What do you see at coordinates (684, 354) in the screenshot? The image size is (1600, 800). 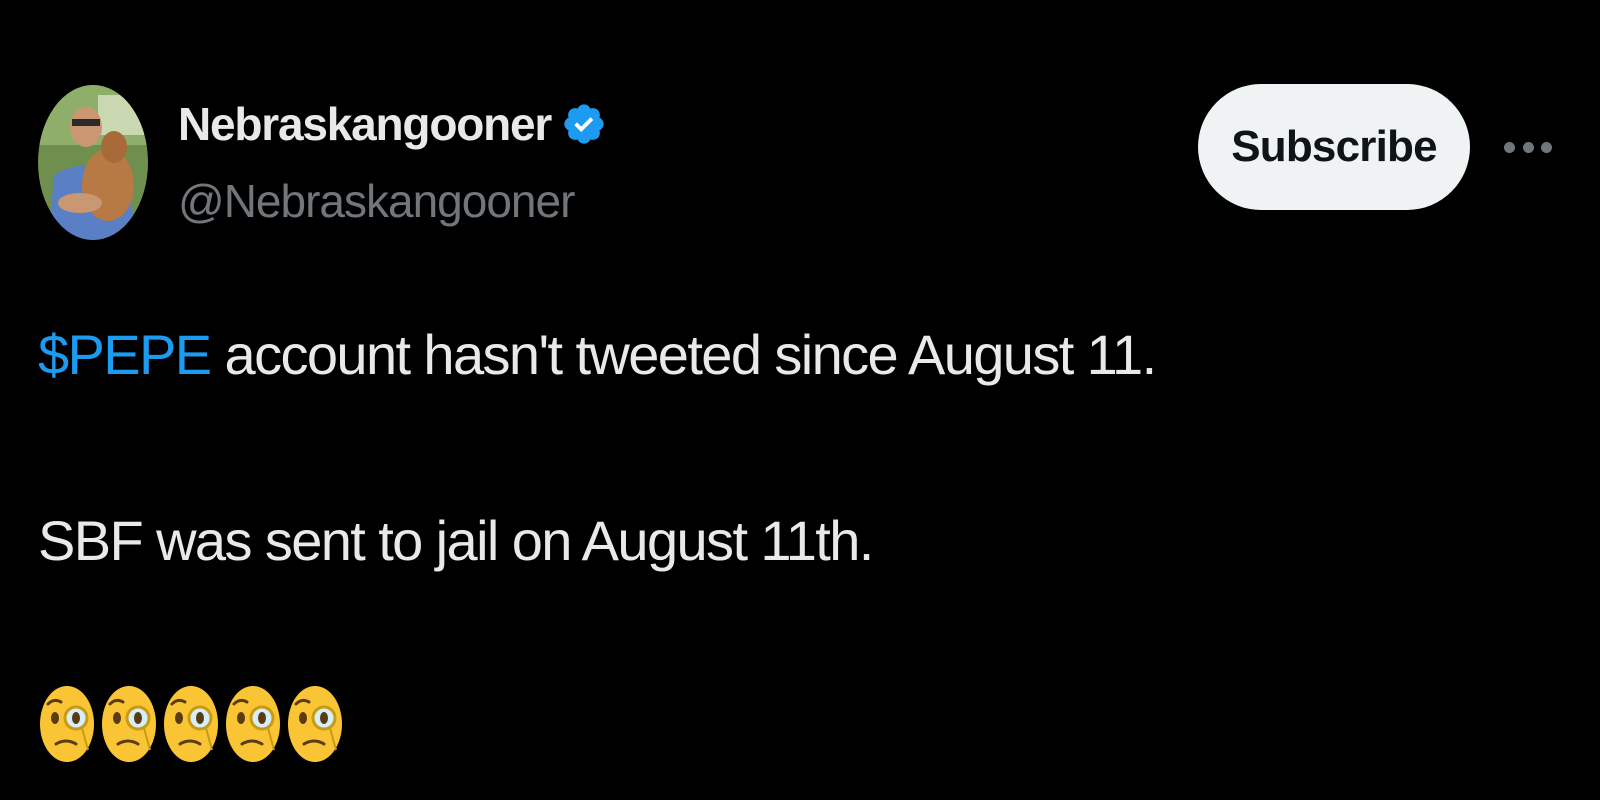 I see `tweet-text-line-1-body: account hasn't tweeted since August 11.` at bounding box center [684, 354].